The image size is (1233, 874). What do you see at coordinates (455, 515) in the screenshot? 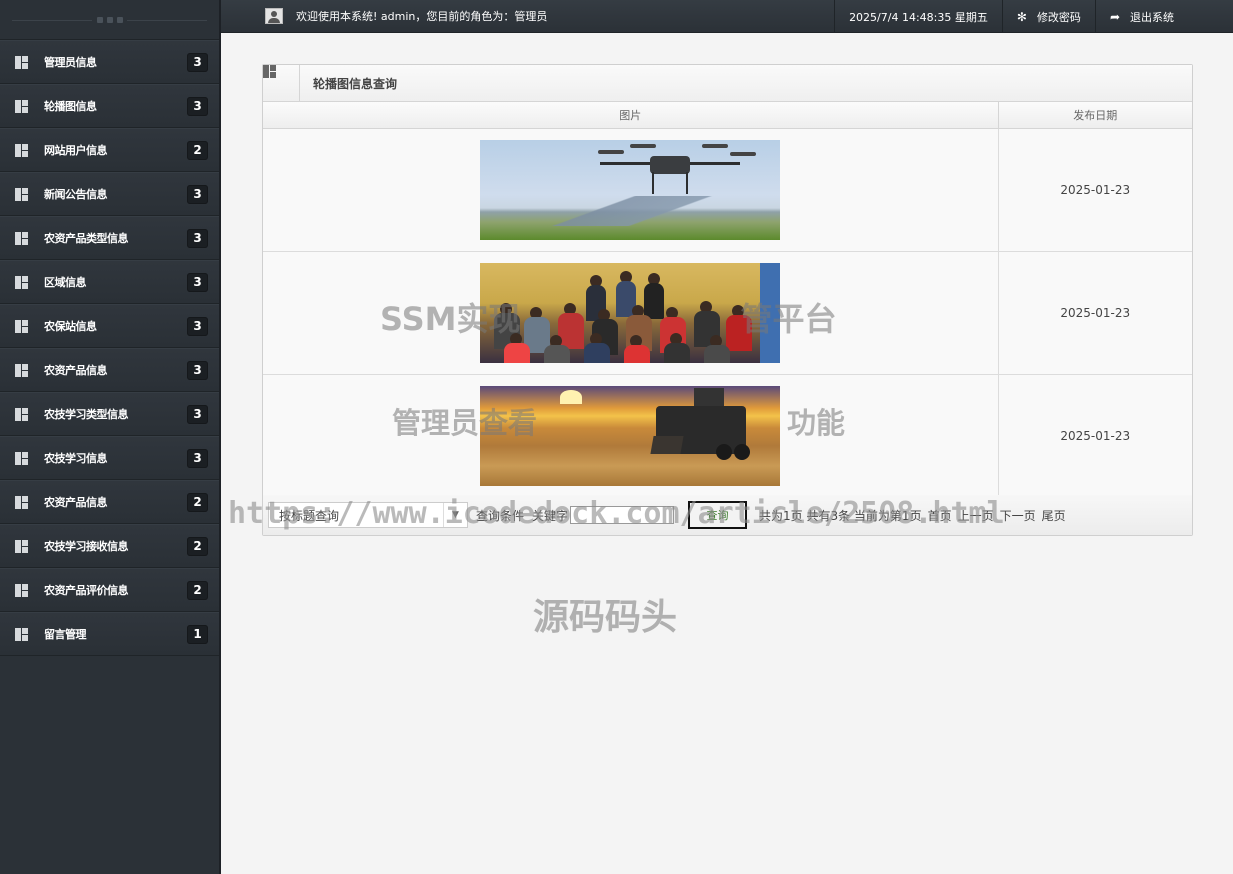
I see `chevron-down-icon: ▼` at bounding box center [455, 515].